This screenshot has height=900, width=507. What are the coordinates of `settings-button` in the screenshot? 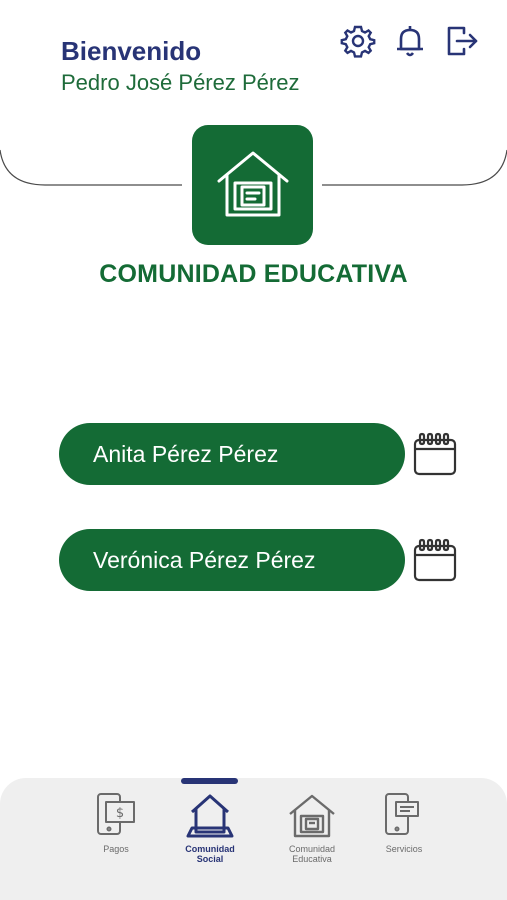 It's located at (358, 41).